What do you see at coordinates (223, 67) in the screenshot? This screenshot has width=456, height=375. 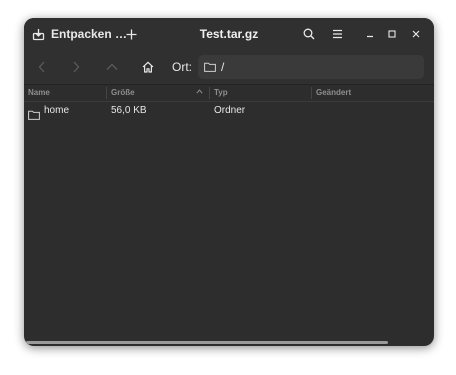 I see `location-path: /` at bounding box center [223, 67].